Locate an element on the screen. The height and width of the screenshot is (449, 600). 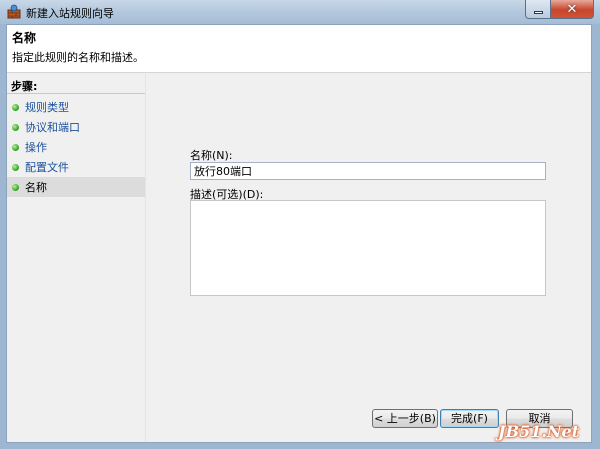
step-label: 名称 is located at coordinates (36, 187).